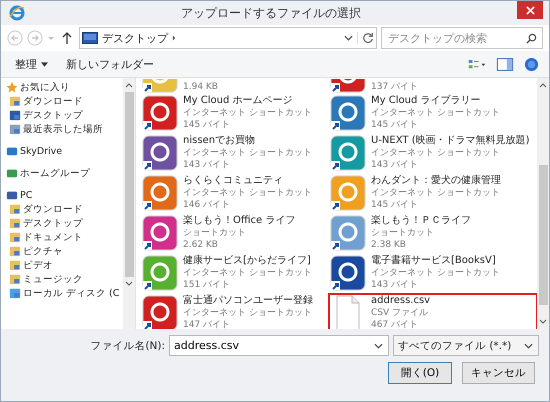 The image size is (550, 402). What do you see at coordinates (400, 301) in the screenshot?
I see `file-name: address.csv` at bounding box center [400, 301].